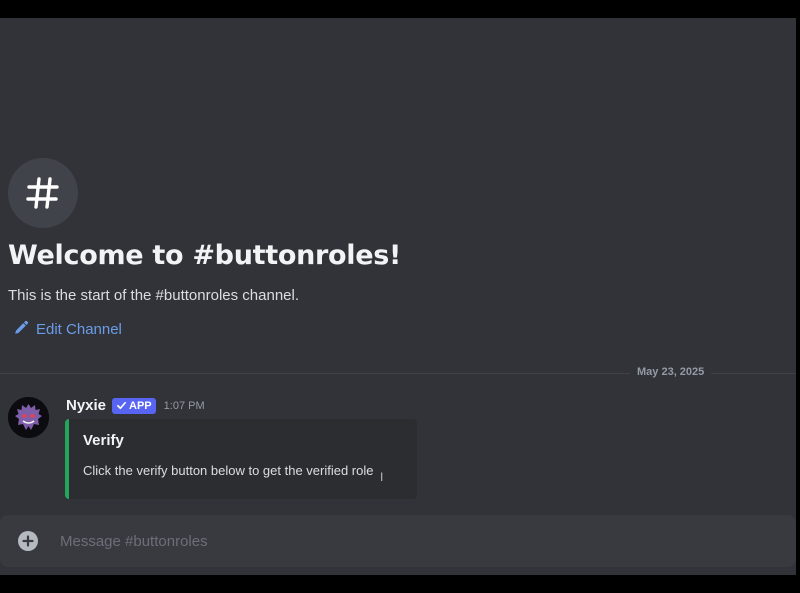 The height and width of the screenshot is (593, 800). Describe the element at coordinates (122, 405) in the screenshot. I see `checkmark-icon` at that location.